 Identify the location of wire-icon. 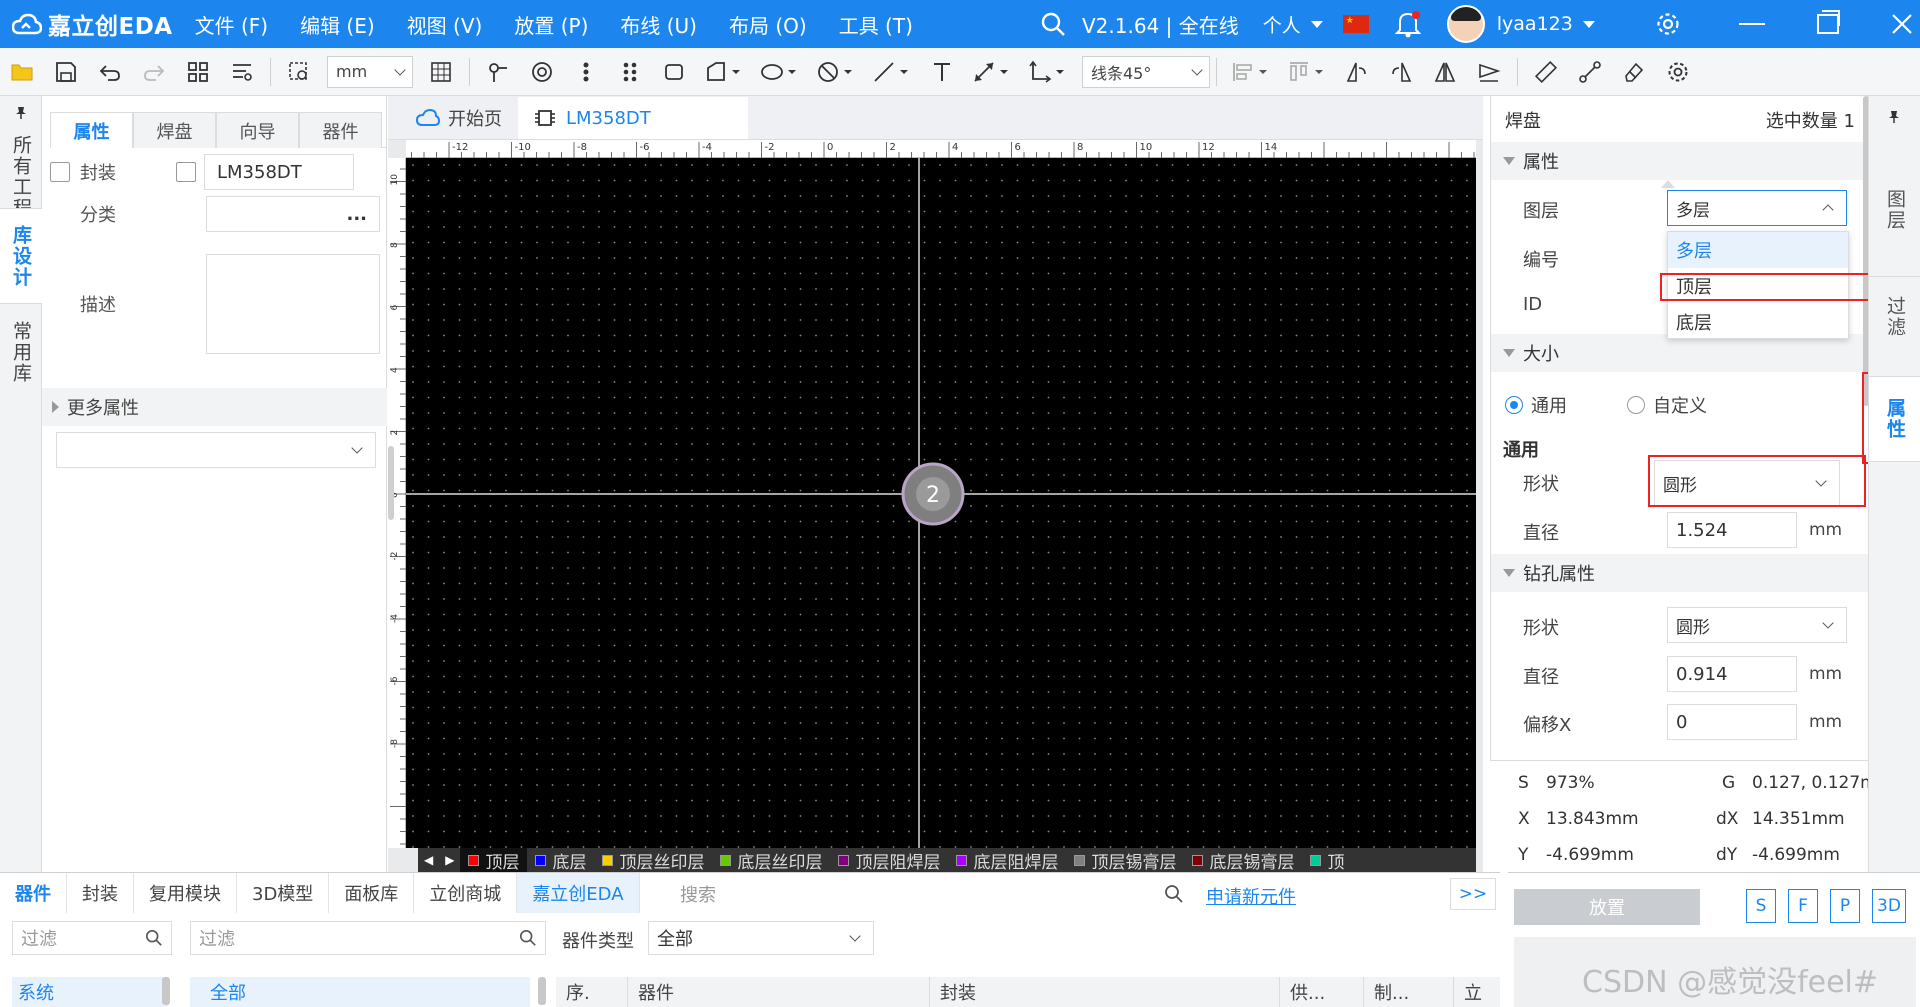
(1489, 72).